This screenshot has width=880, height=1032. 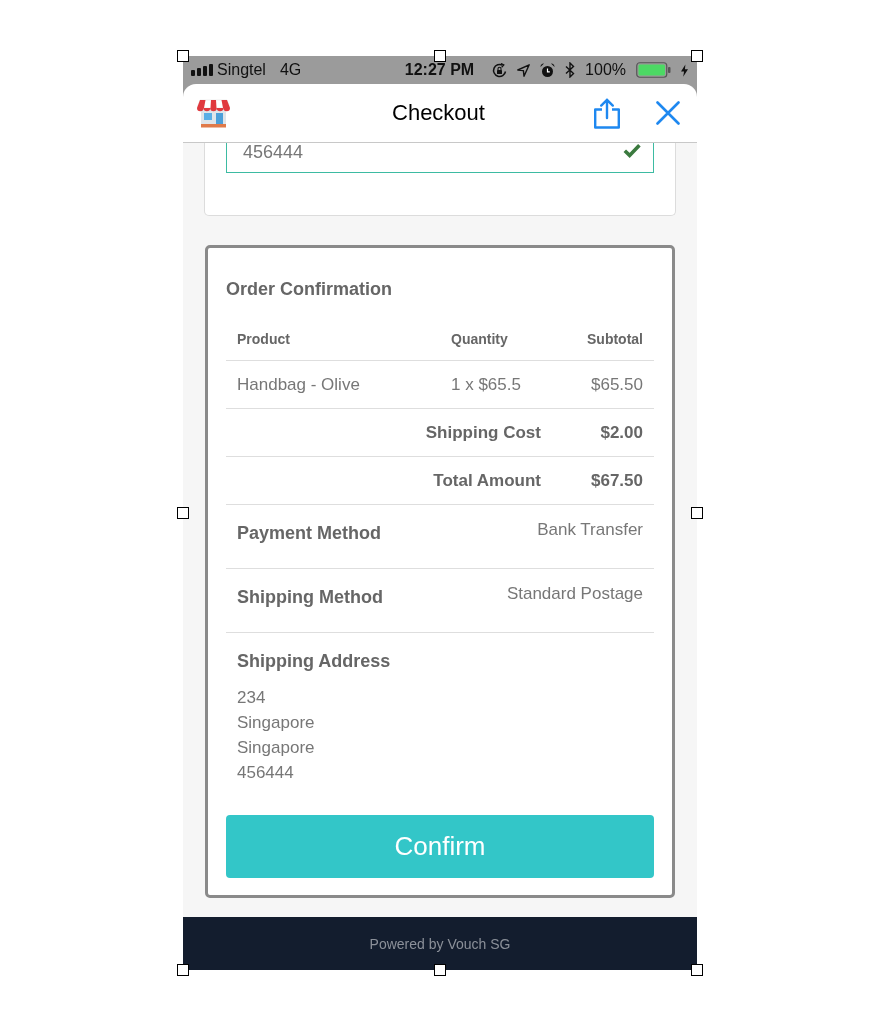 I want to click on bluetooth-icon, so click(x=570, y=70).